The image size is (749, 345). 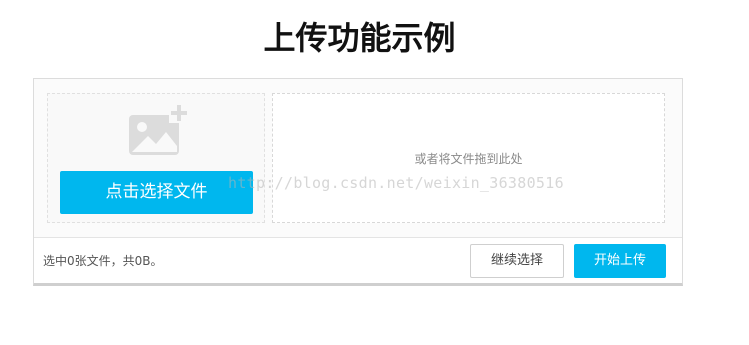 What do you see at coordinates (359, 38) in the screenshot?
I see `page-title: 上传功能示例` at bounding box center [359, 38].